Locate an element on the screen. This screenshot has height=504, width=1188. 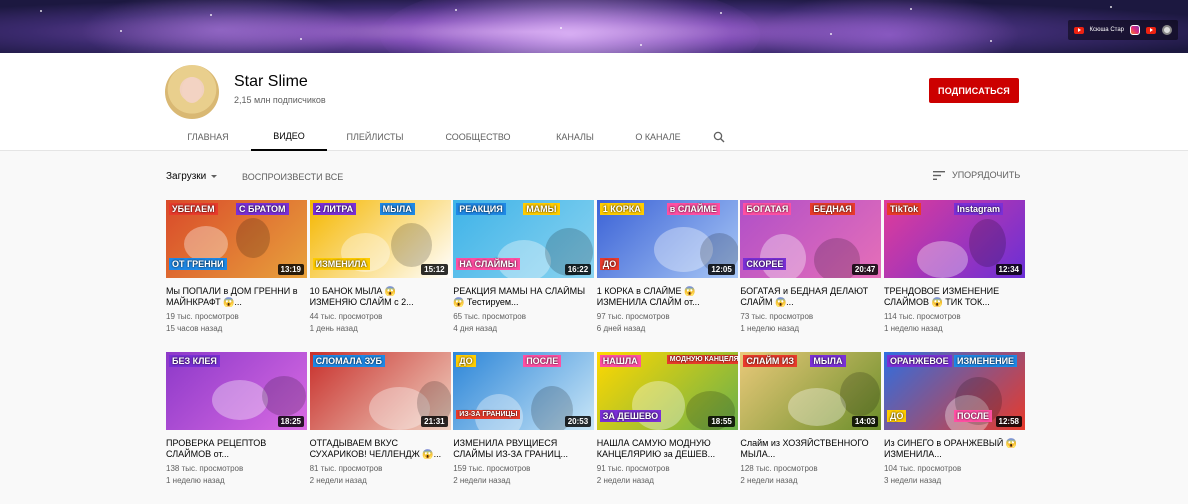
thumbnail-text: СЛАЙМ ИЗ is located at coordinates (770, 361).